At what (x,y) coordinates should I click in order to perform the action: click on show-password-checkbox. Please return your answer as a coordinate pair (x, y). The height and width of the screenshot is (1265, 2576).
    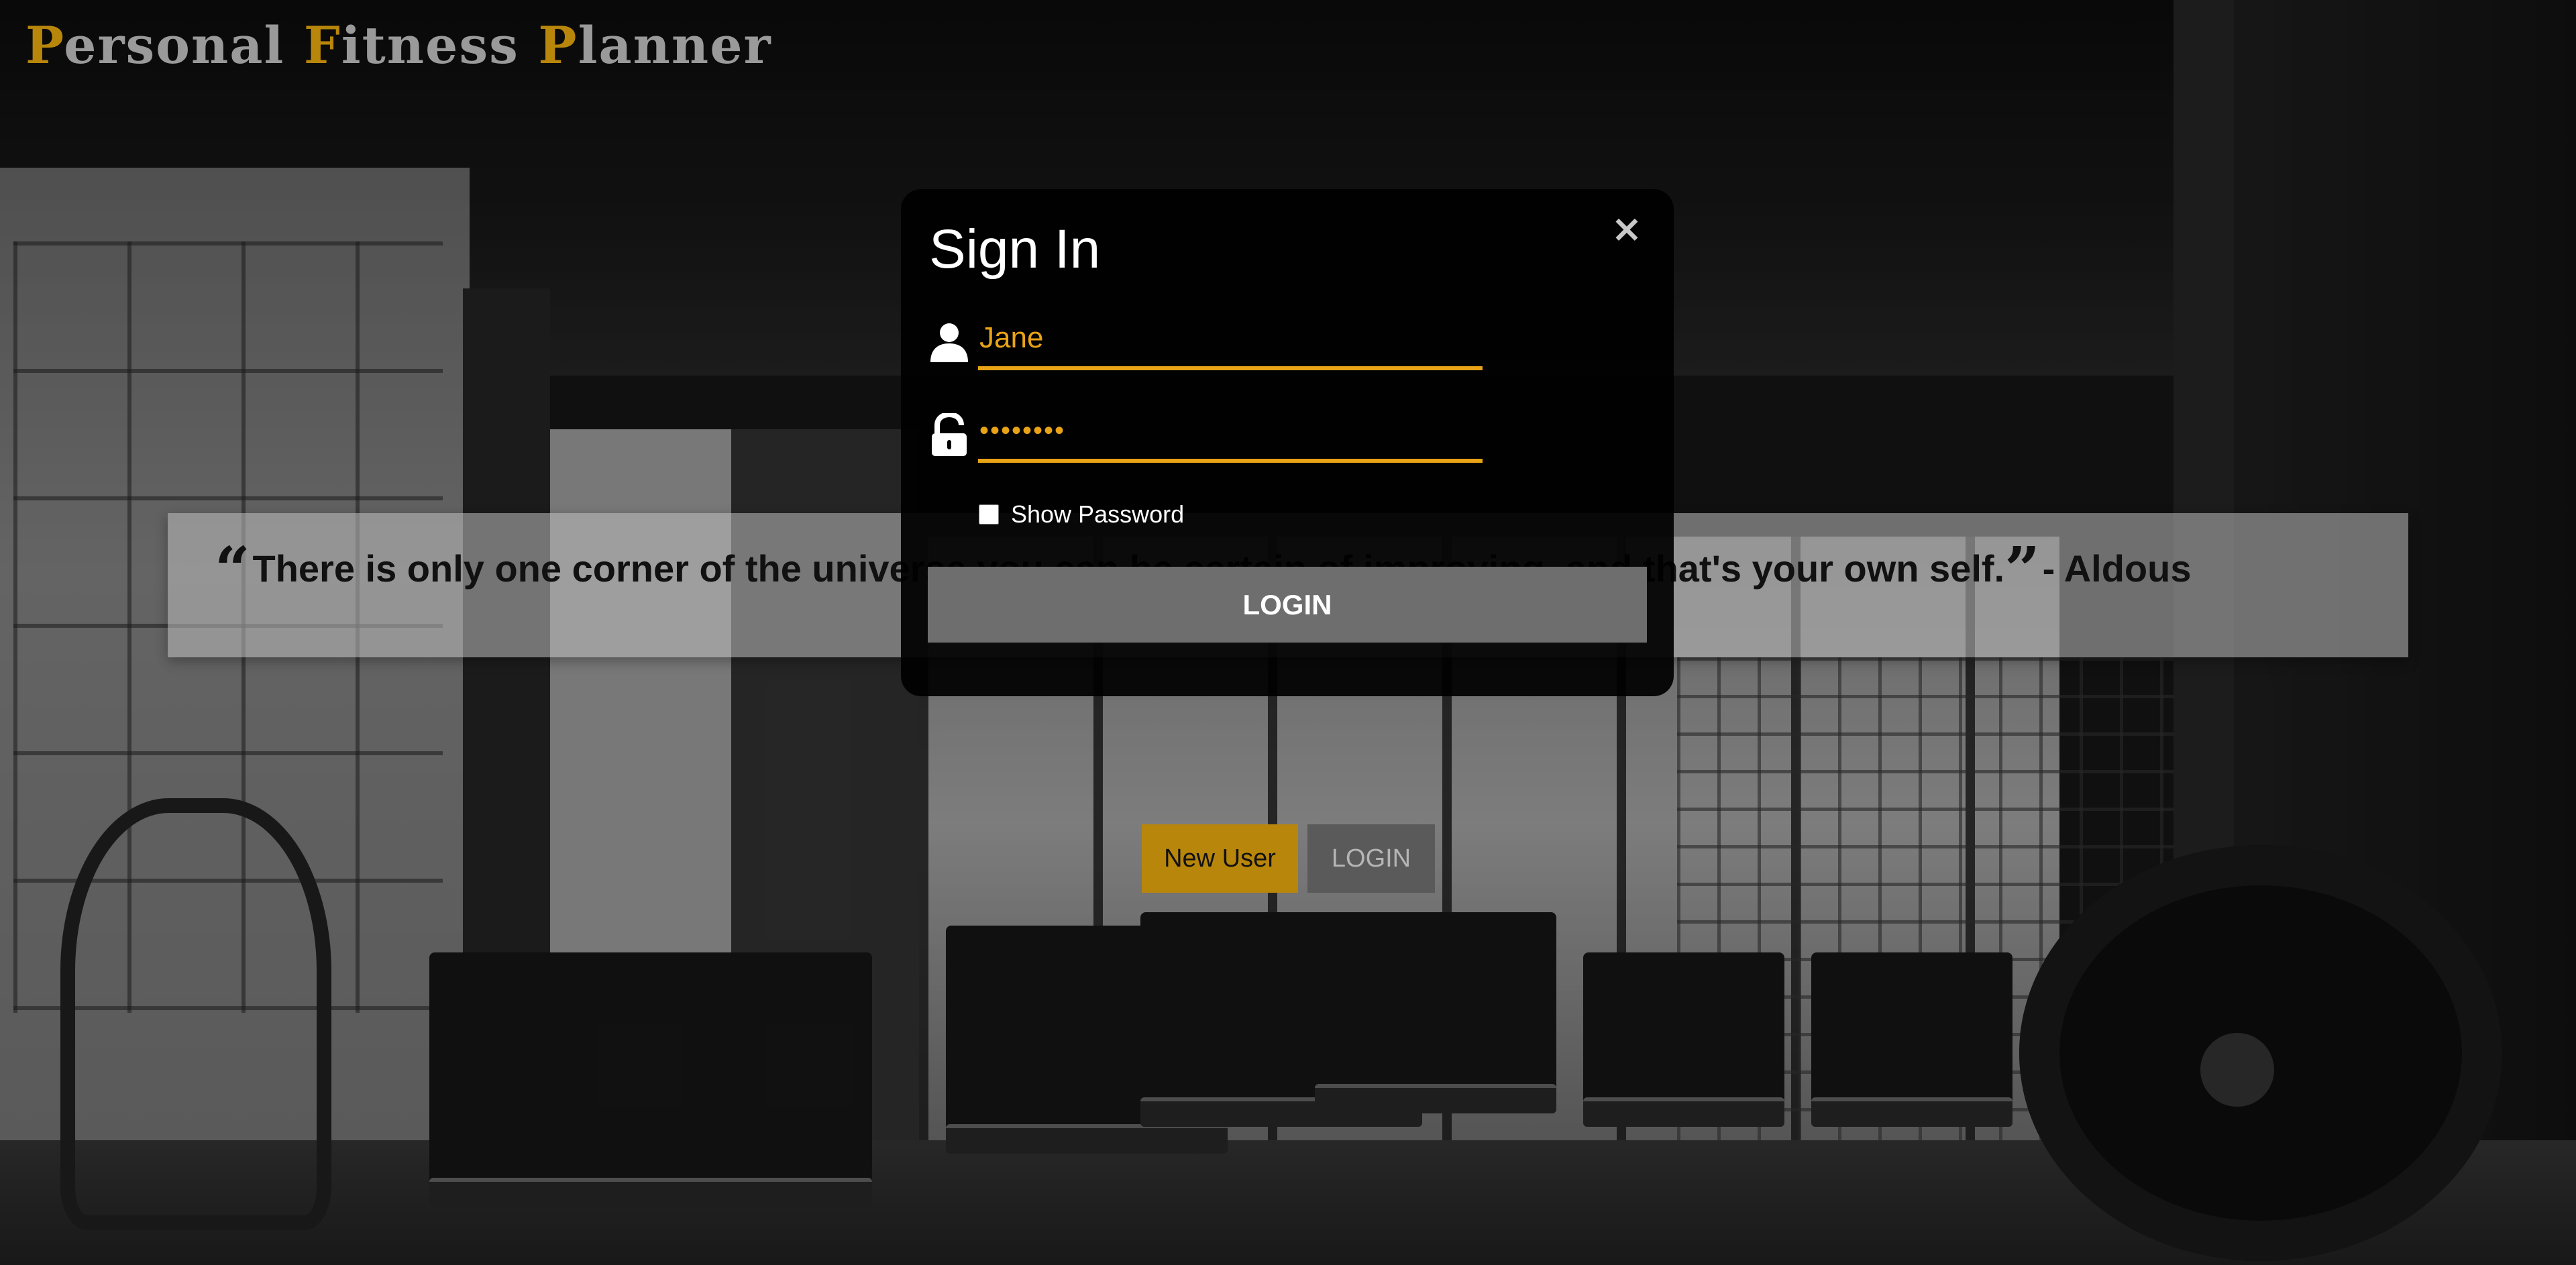
    Looking at the image, I should click on (989, 515).